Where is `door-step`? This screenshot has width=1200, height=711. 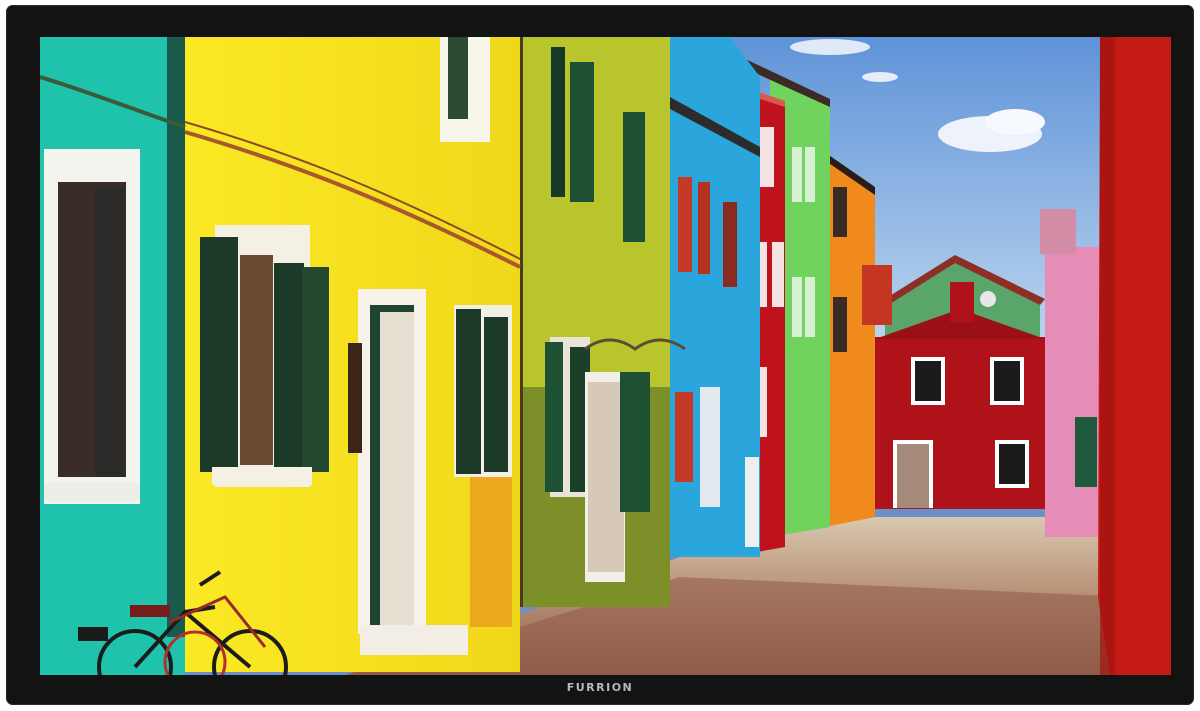
door-step is located at coordinates (414, 640).